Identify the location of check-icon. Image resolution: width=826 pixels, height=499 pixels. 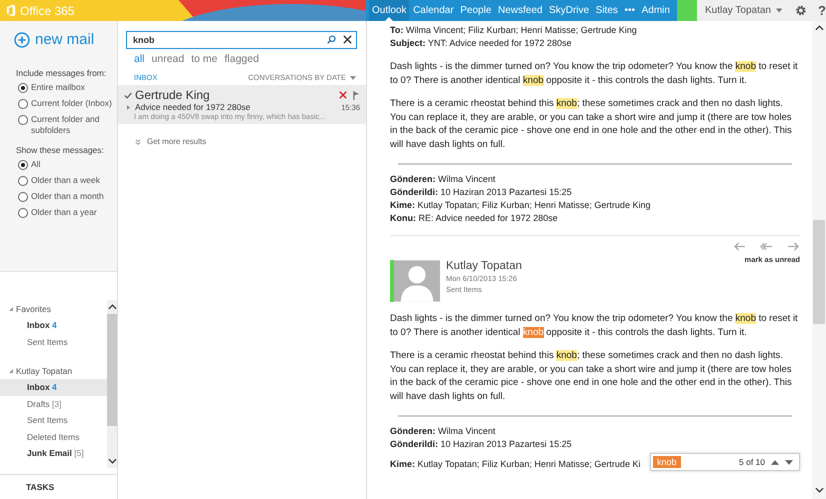
(128, 95).